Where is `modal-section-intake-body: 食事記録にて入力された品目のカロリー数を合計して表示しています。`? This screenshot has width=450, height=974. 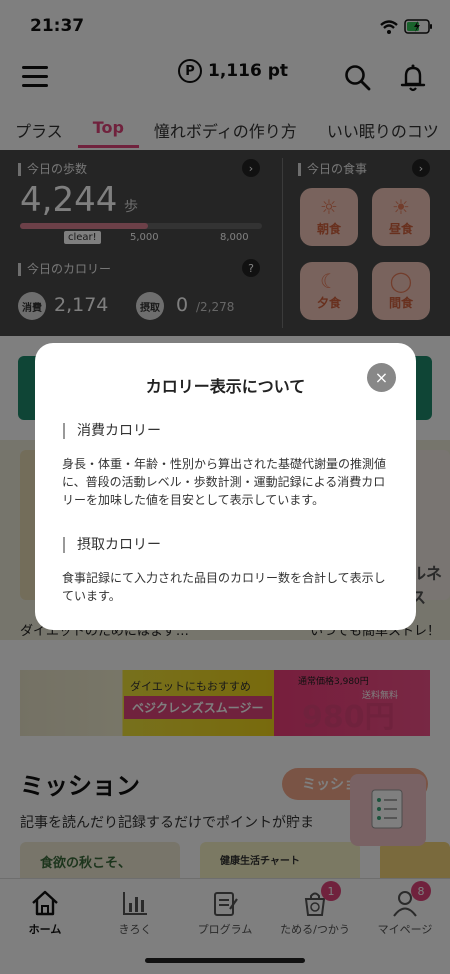 modal-section-intake-body: 食事記録にて入力された品目のカロリー数を合計して表示しています。 is located at coordinates (224, 587).